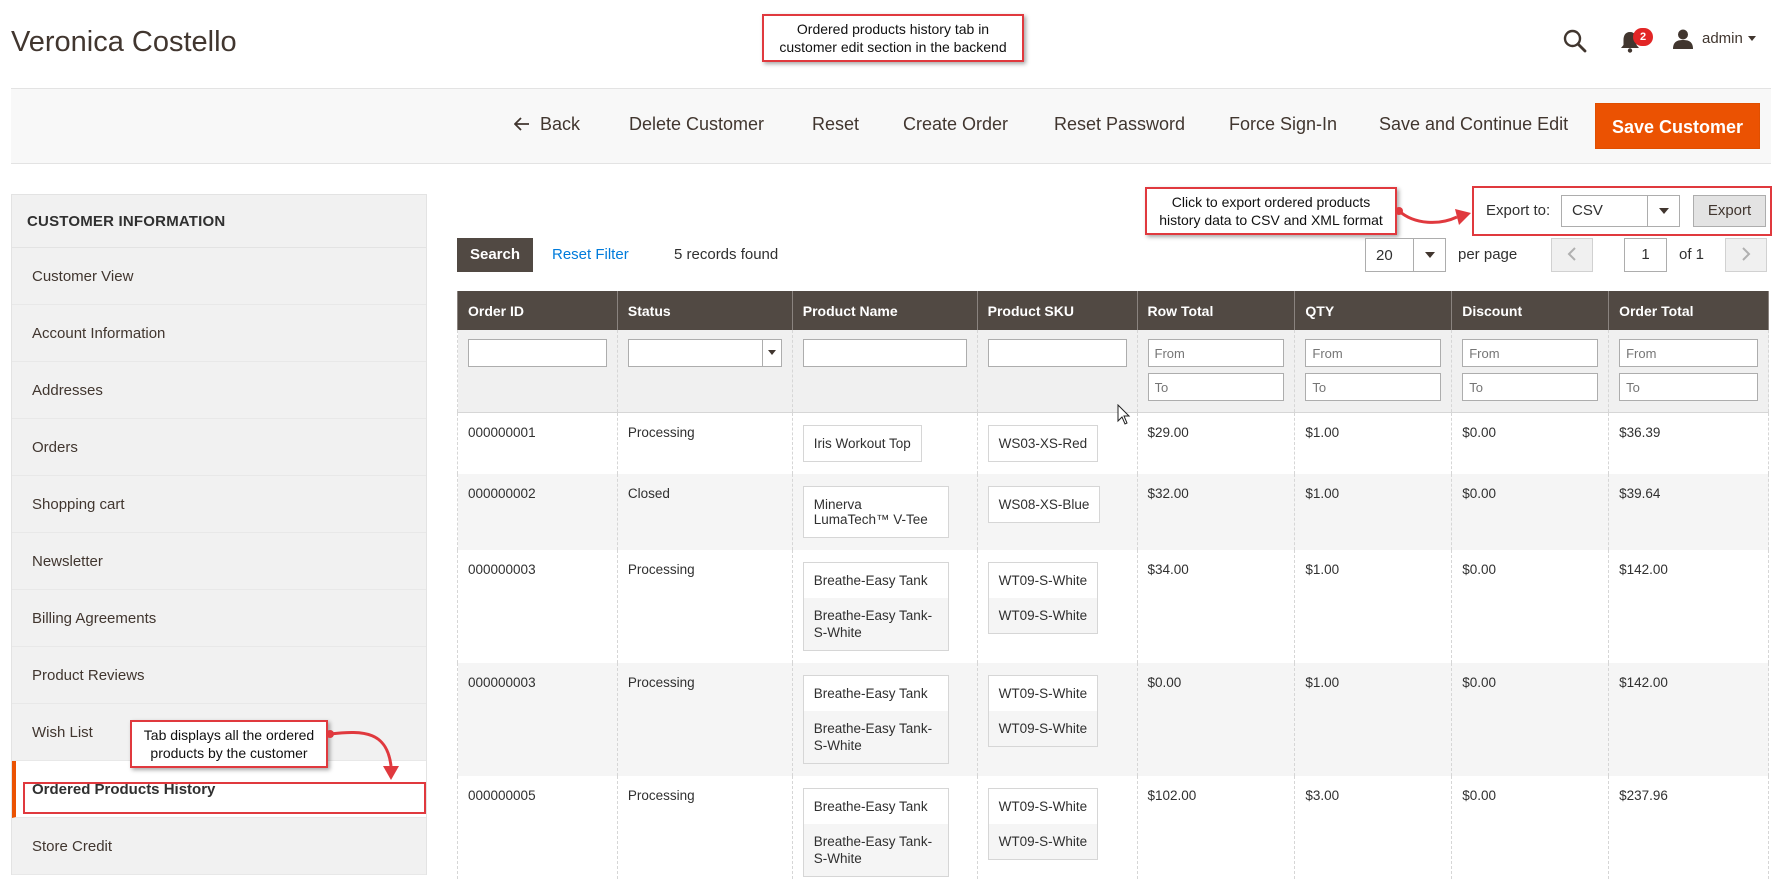  Describe the element at coordinates (1575, 41) in the screenshot. I see `search-icon` at that location.